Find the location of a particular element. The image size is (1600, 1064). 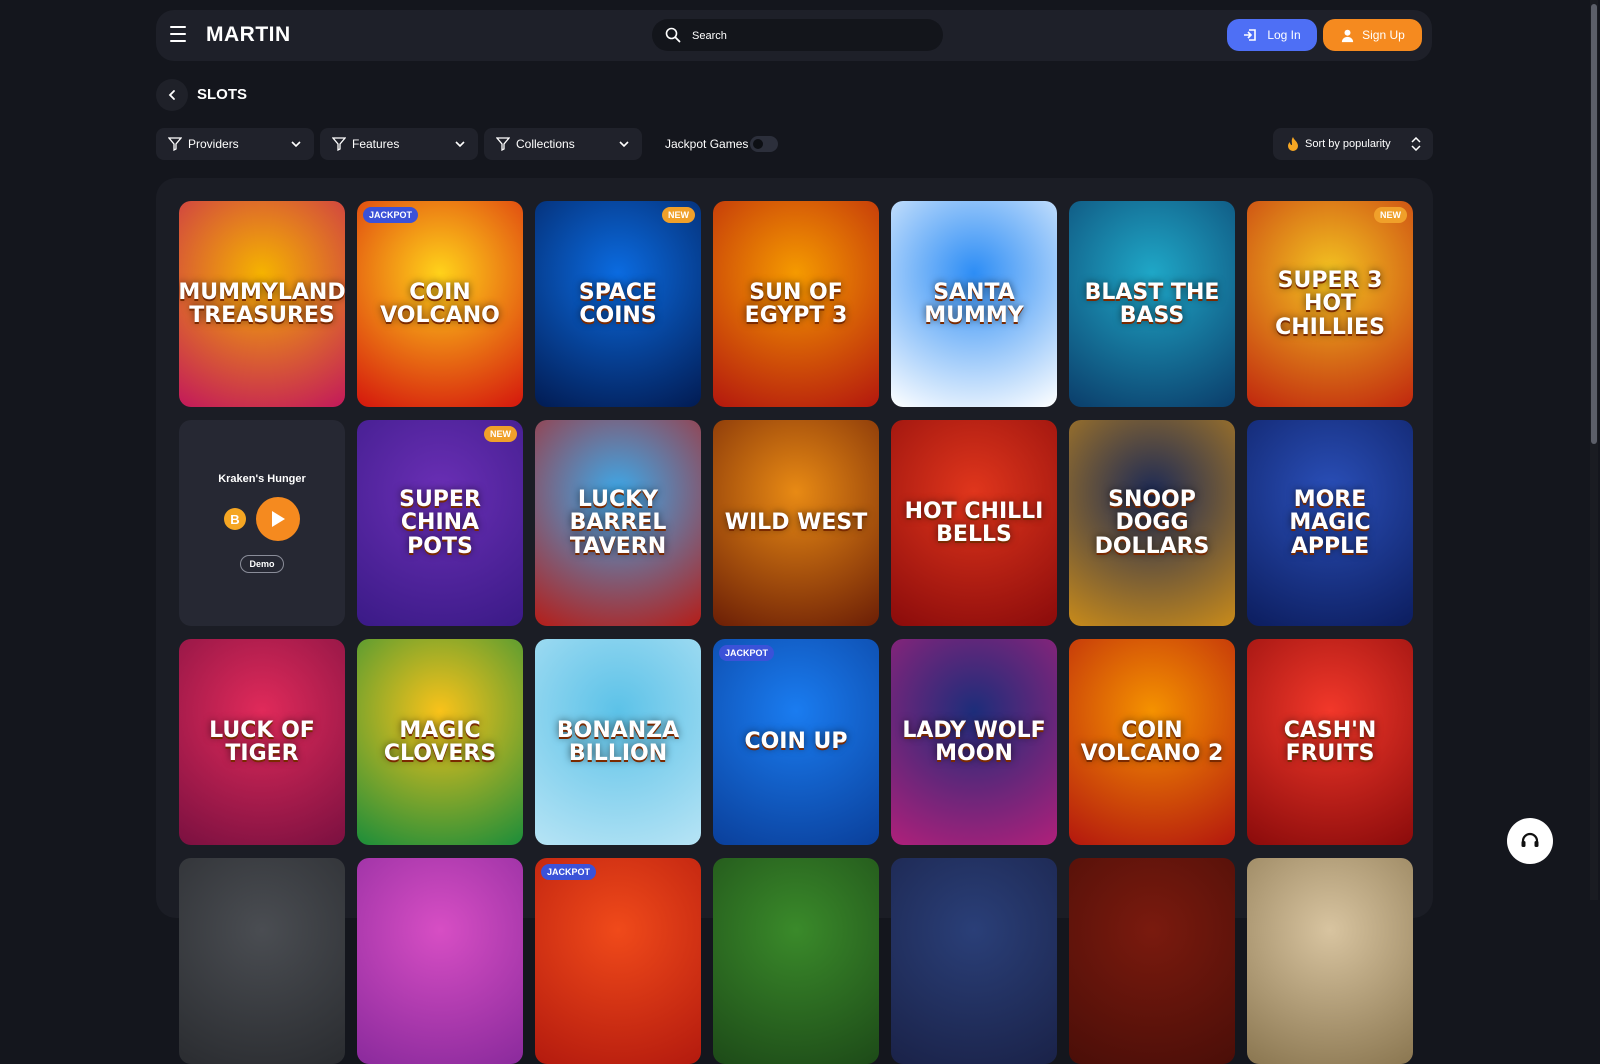

game-title: Lady Wolf Moon is located at coordinates (974, 741).